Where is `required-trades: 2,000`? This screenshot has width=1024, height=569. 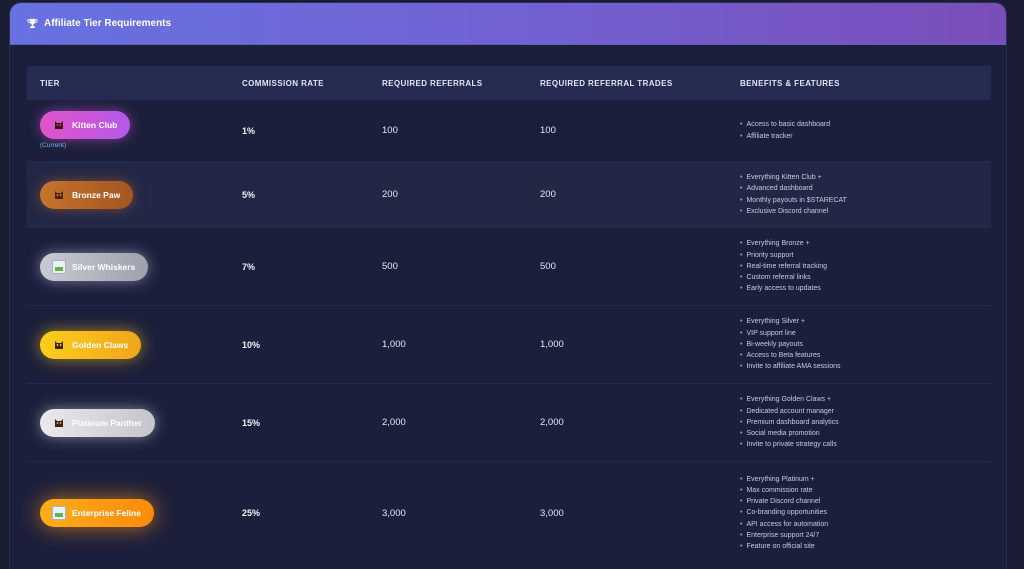
required-trades: 2,000 is located at coordinates (552, 422).